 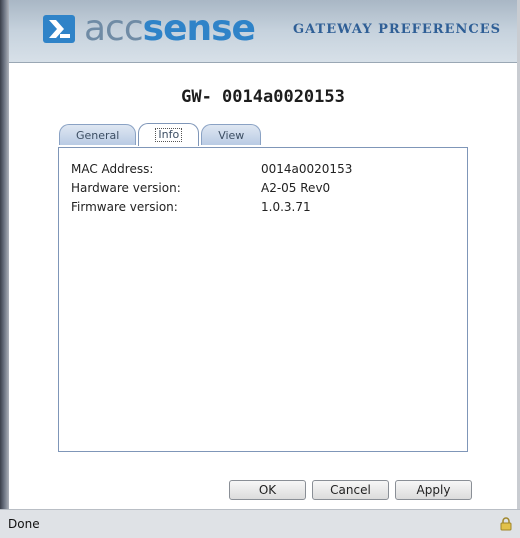 I want to click on tab-view: View, so click(x=231, y=134).